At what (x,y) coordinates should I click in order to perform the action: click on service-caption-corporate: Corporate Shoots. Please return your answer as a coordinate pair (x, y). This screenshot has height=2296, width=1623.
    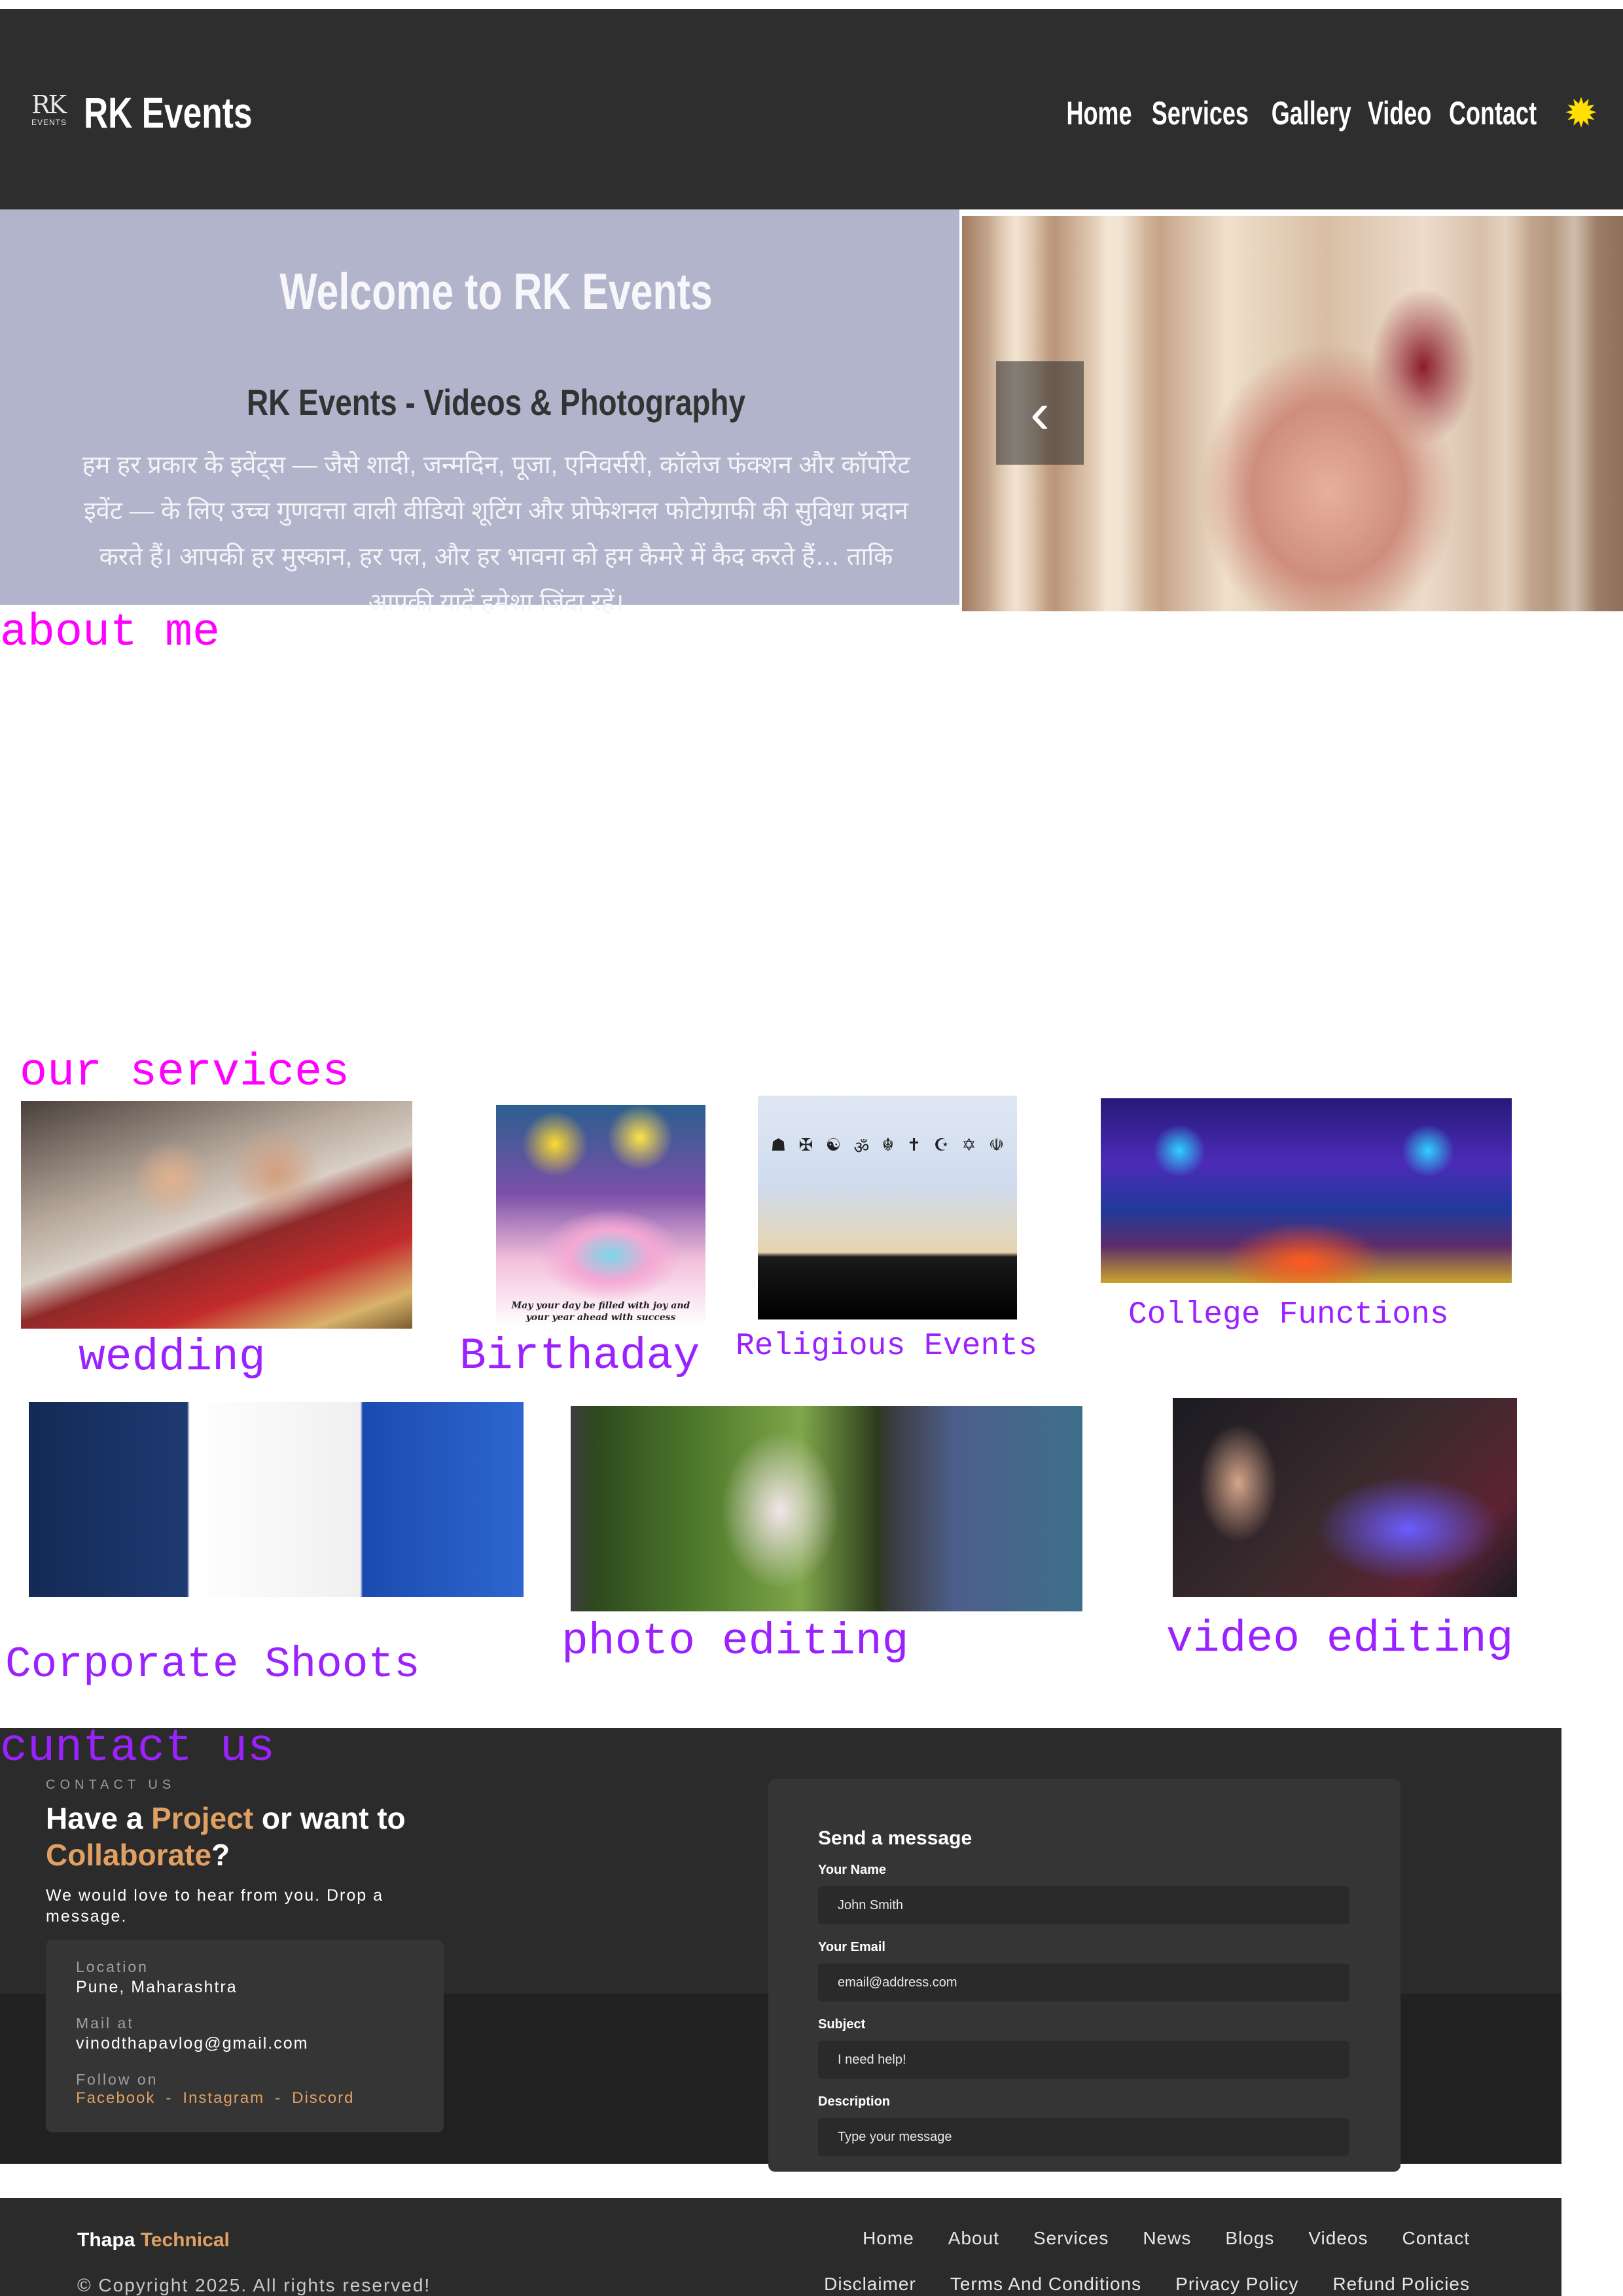
    Looking at the image, I should click on (213, 1664).